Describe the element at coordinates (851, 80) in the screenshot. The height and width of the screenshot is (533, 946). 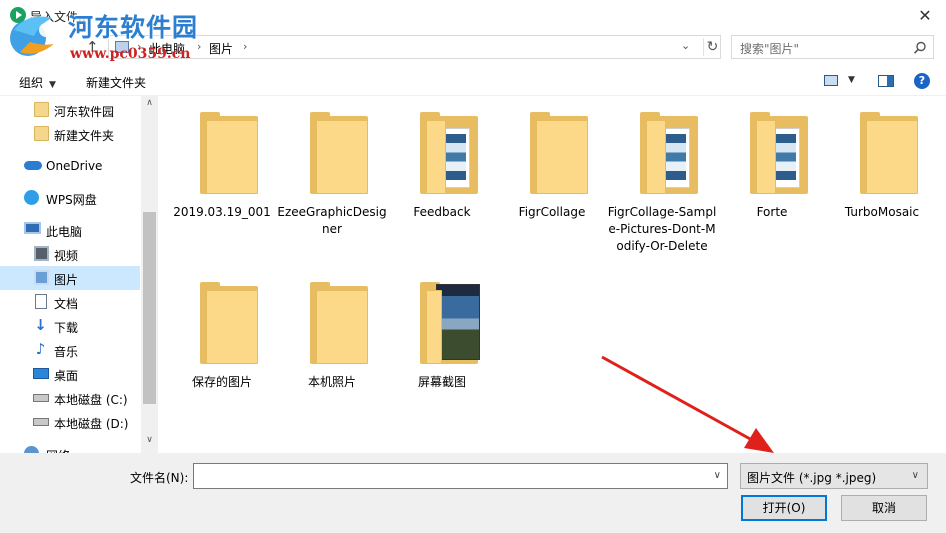
I see `view-options-caret-icon: ▼` at that location.